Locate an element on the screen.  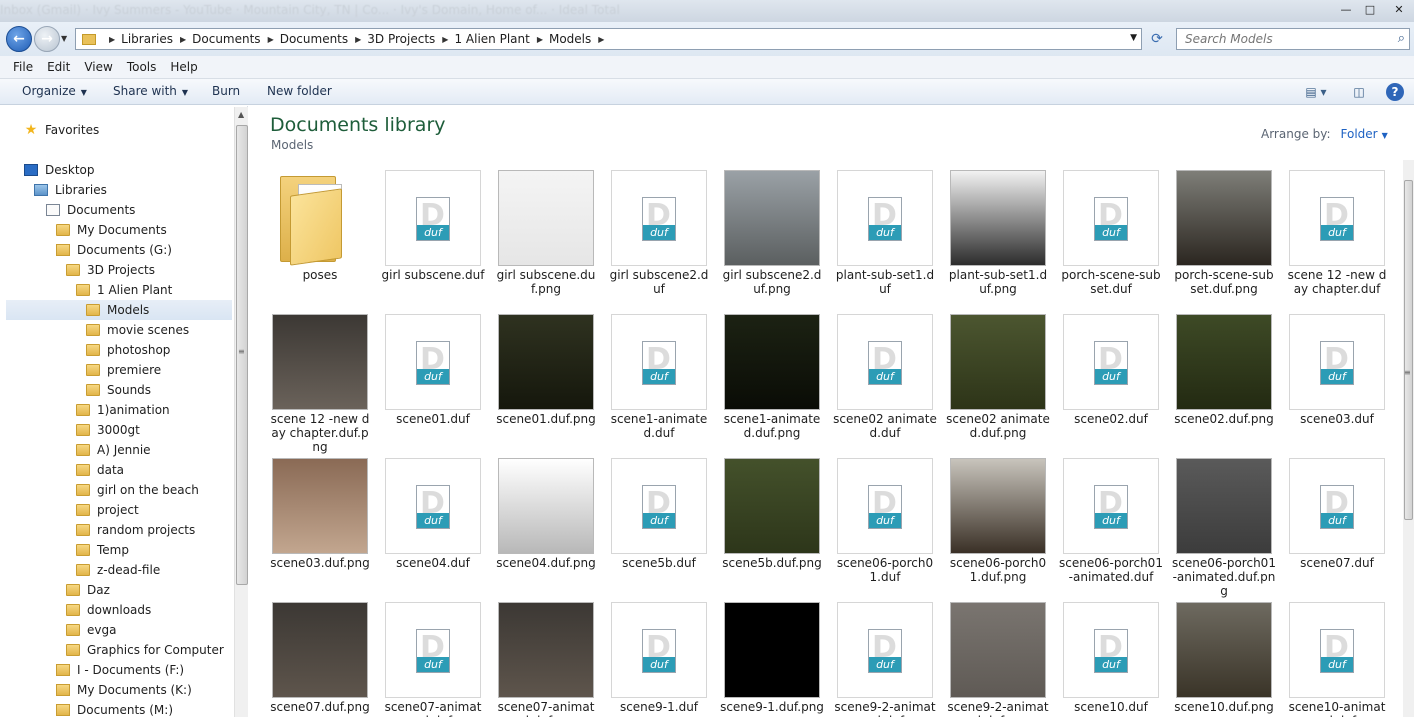
file-item: scene02.duf.png is located at coordinates (1228, 382).